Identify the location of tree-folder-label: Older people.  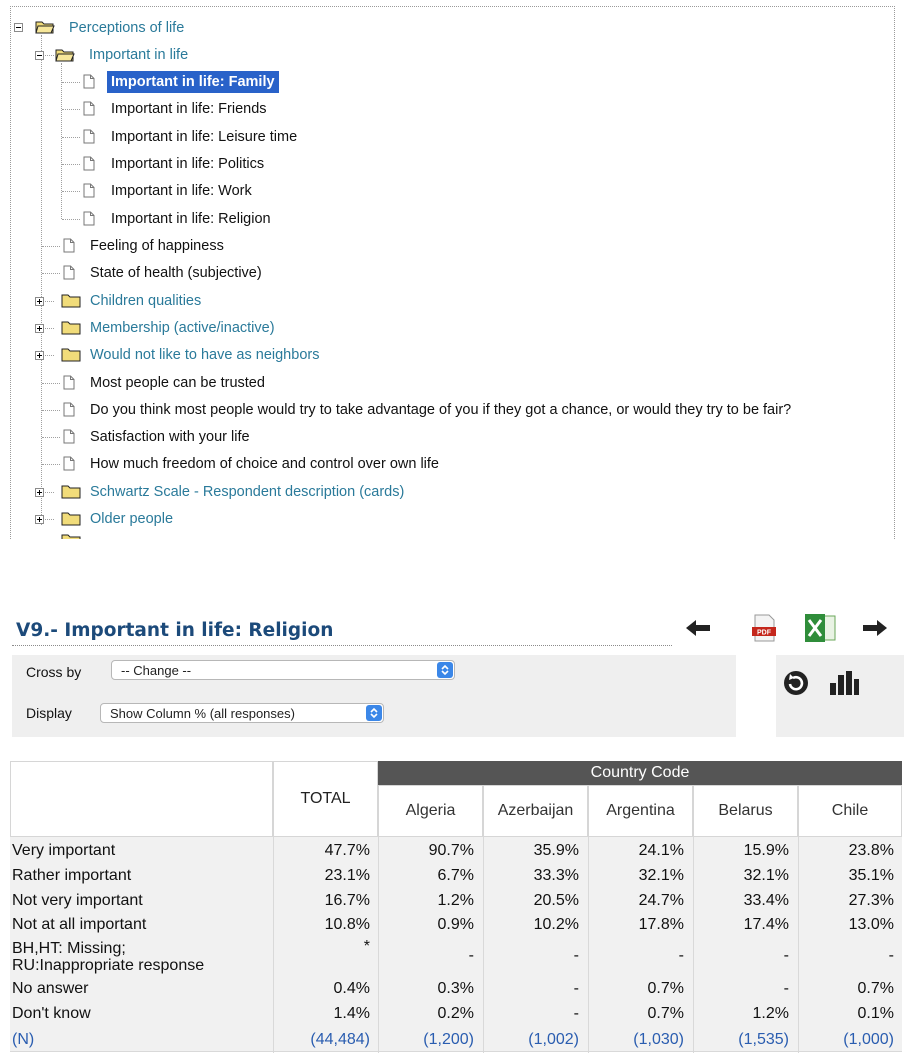
(132, 519).